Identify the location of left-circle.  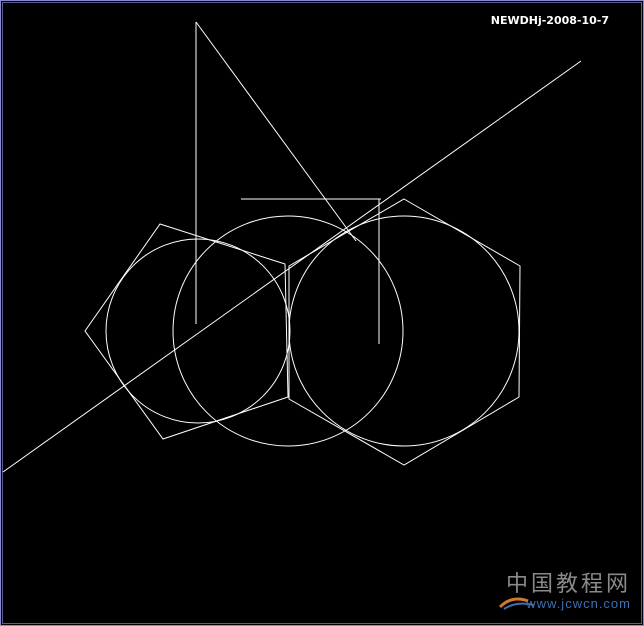
(198, 331).